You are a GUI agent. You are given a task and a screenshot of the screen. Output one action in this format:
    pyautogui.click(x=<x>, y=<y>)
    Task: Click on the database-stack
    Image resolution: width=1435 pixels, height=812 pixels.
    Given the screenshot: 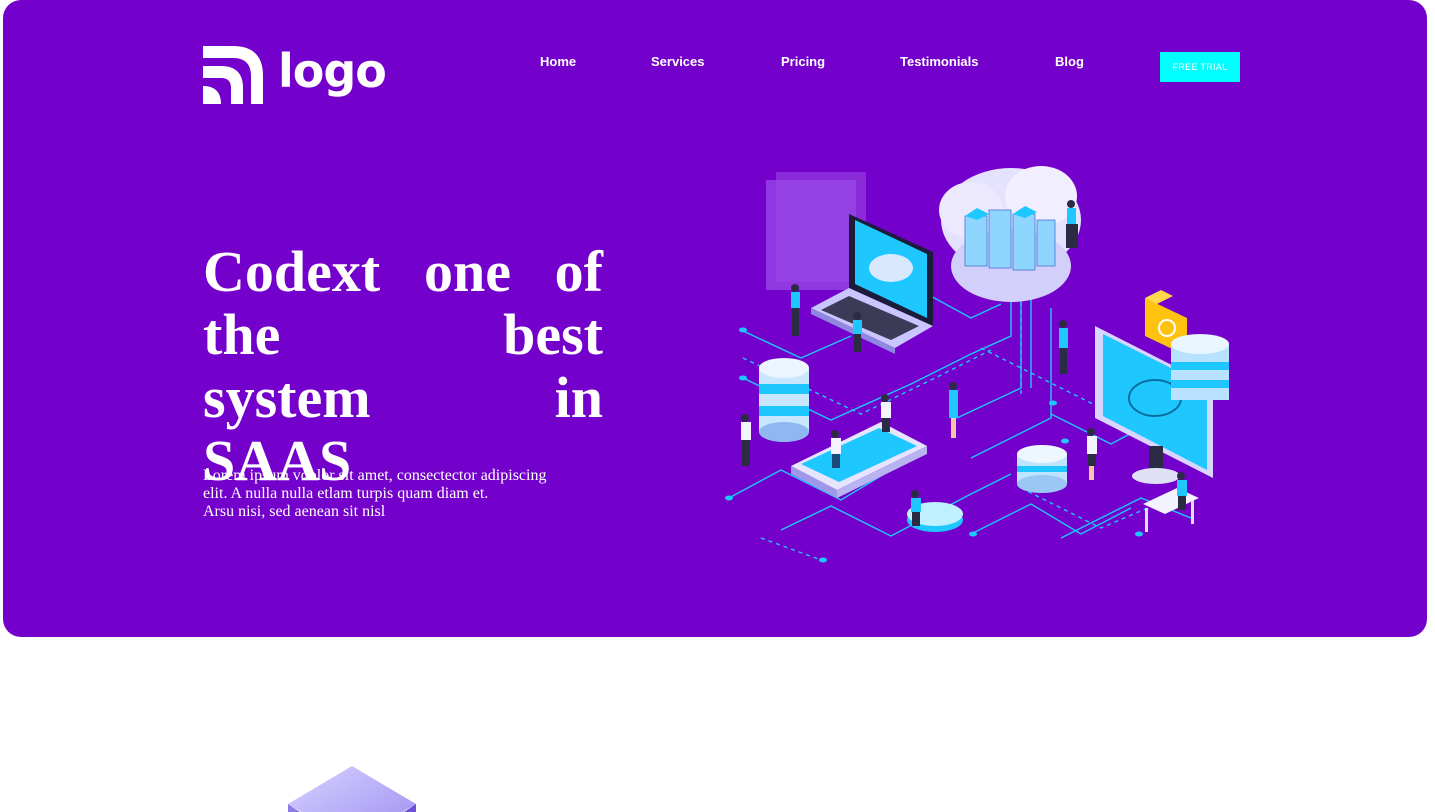 What is the action you would take?
    pyautogui.click(x=1200, y=367)
    